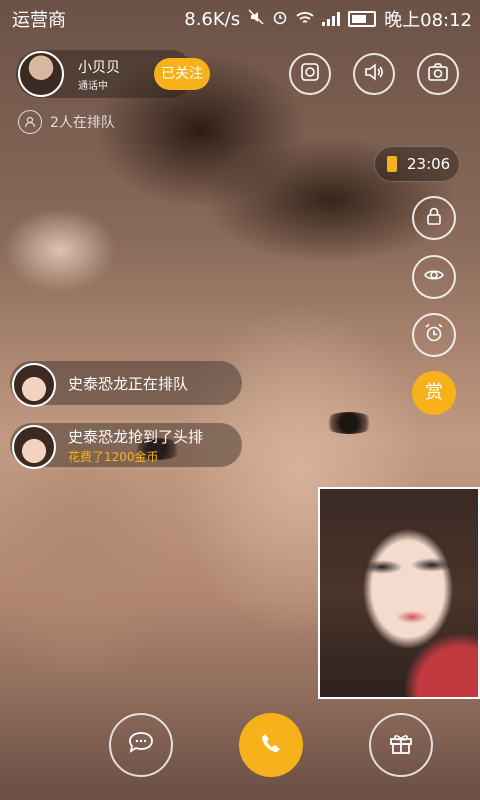  I want to click on status-bar: 运营商 8.6K/s 晚上08:12, so click(240, 17).